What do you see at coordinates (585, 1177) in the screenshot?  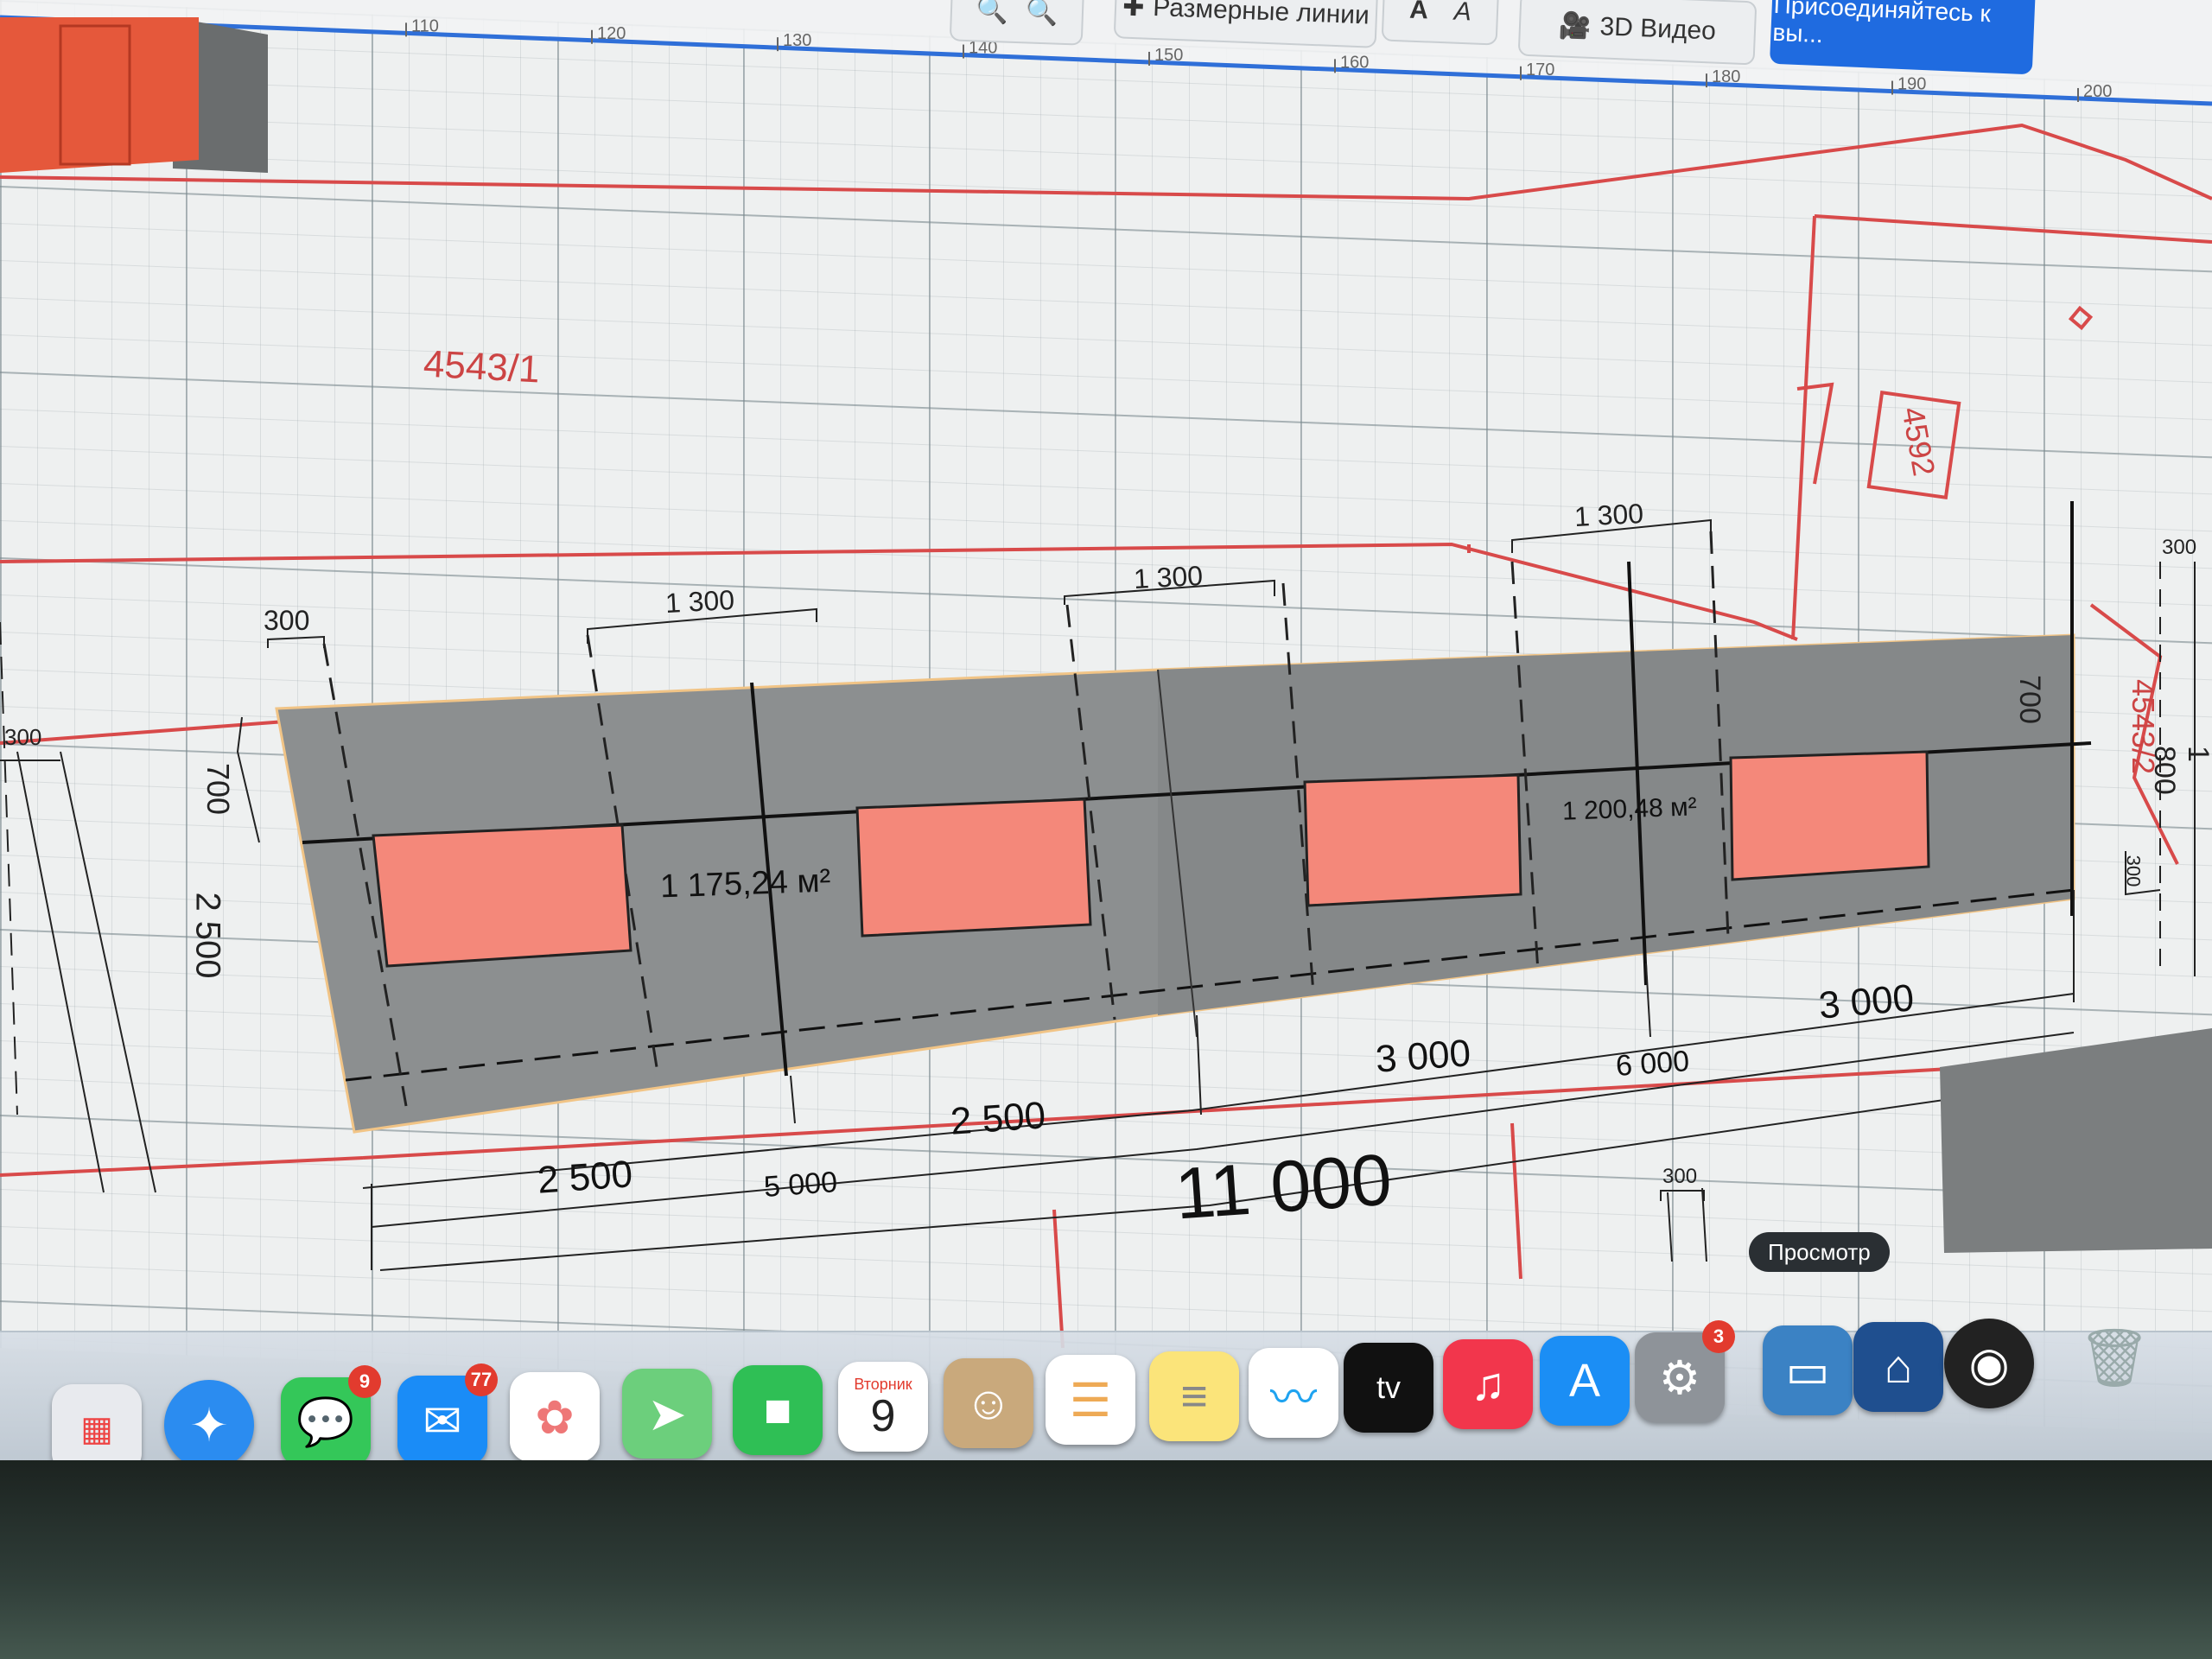 I see `dim-segment-1: 2 500` at bounding box center [585, 1177].